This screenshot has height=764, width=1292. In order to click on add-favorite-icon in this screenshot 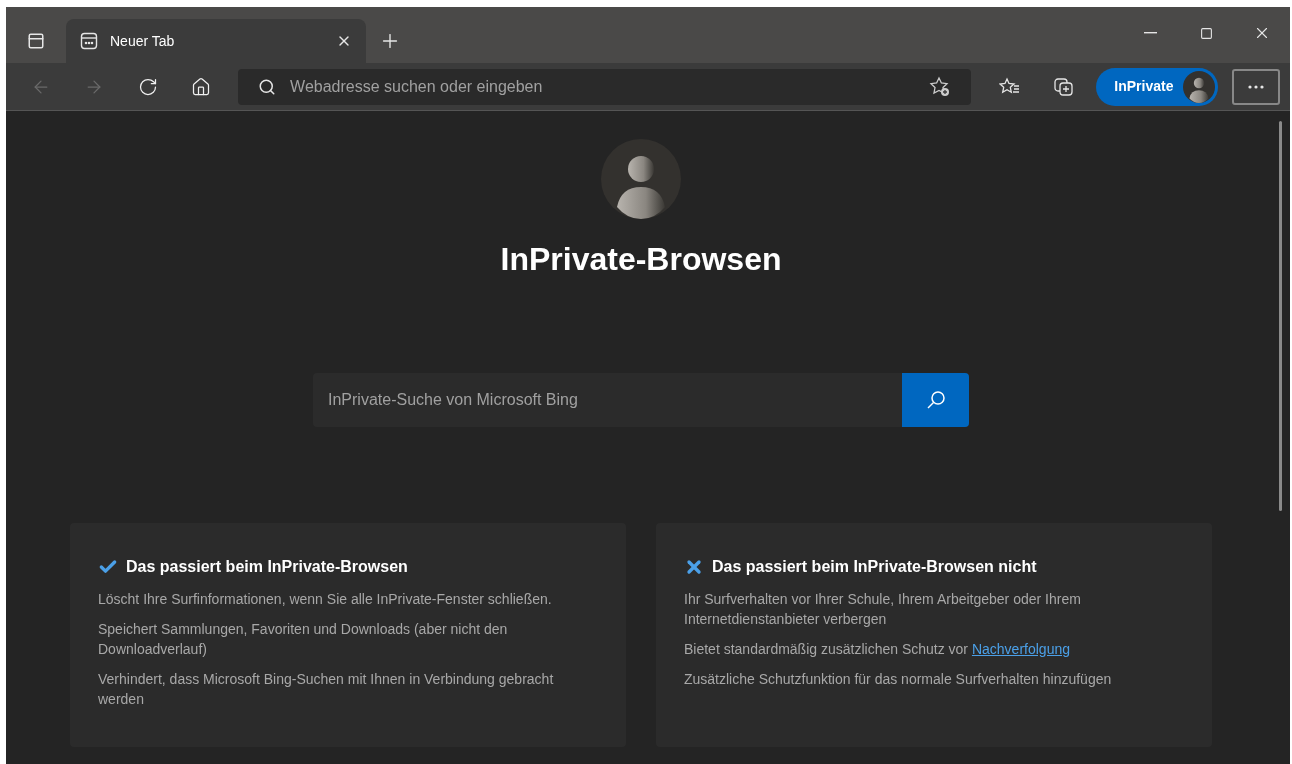, I will do `click(940, 86)`.